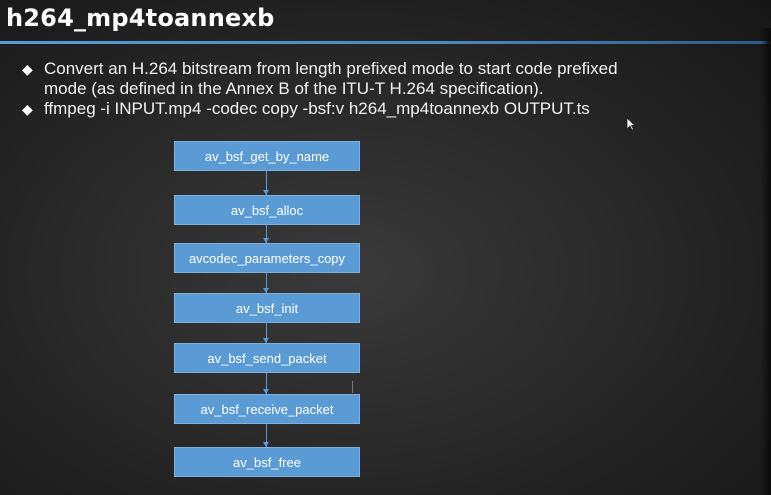 Image resolution: width=771 pixels, height=495 pixels. Describe the element at coordinates (267, 258) in the screenshot. I see `flow-step-parameters-copy: avcodec_parameters_copy` at that location.